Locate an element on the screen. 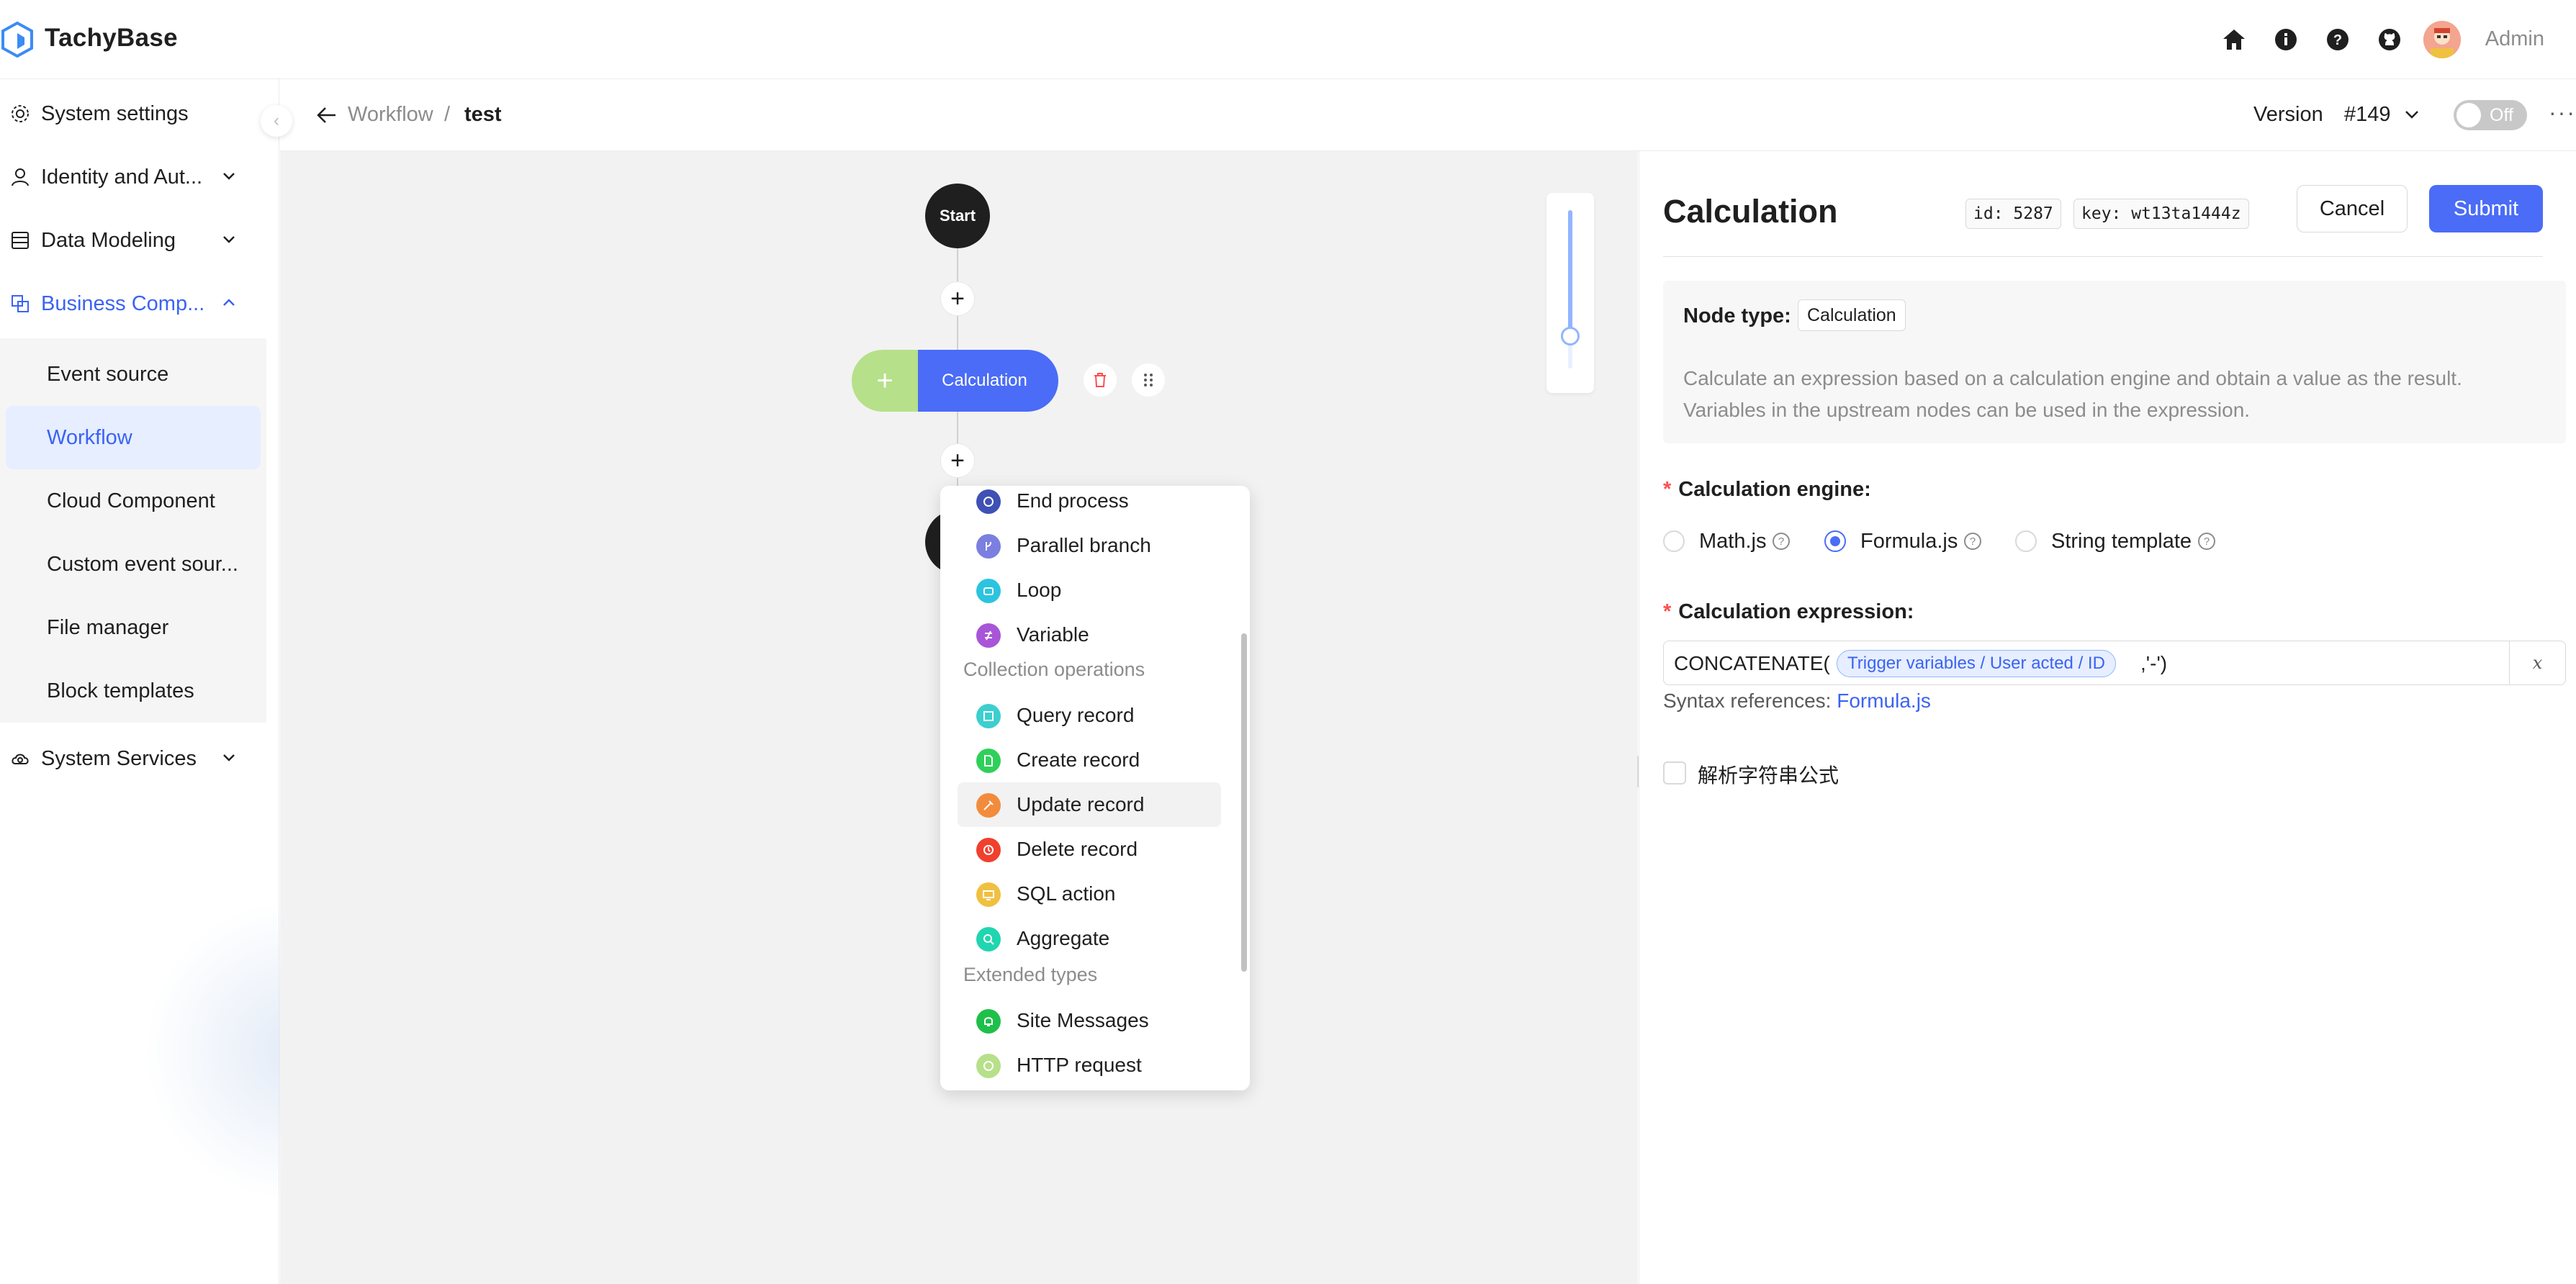  node-type-tag: Calculation is located at coordinates (1852, 315).